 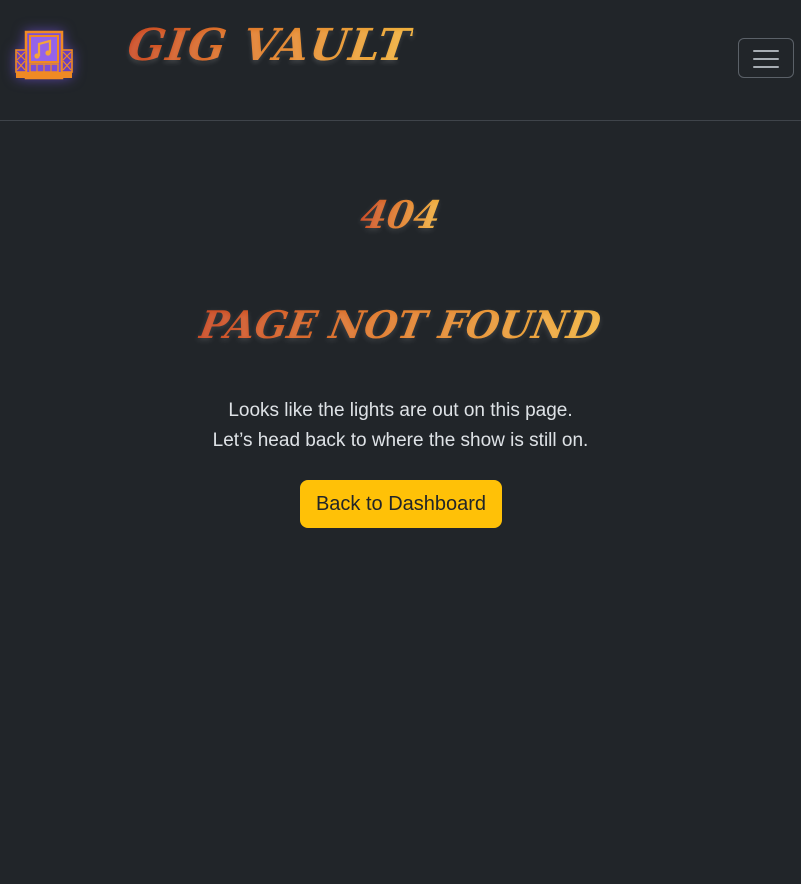 I want to click on menu-toggle-button, so click(x=766, y=58).